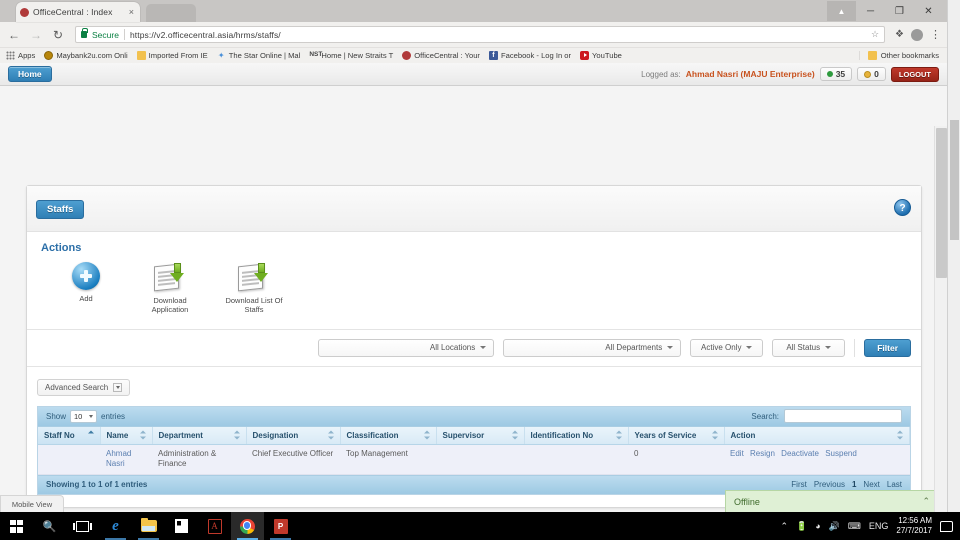  What do you see at coordinates (441, 55) in the screenshot?
I see `bookmark-officecentral: OfficeCentral : Your` at bounding box center [441, 55].